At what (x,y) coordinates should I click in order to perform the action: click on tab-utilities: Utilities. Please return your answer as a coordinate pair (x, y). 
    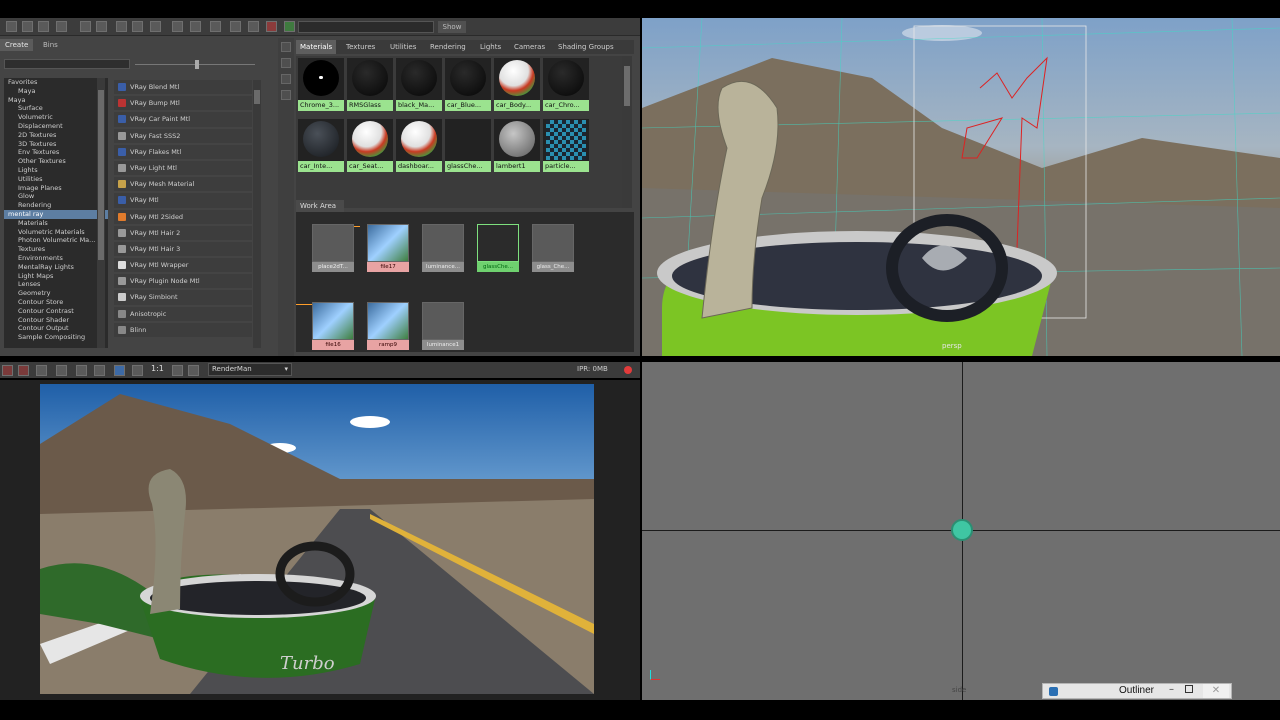
    Looking at the image, I should click on (403, 47).